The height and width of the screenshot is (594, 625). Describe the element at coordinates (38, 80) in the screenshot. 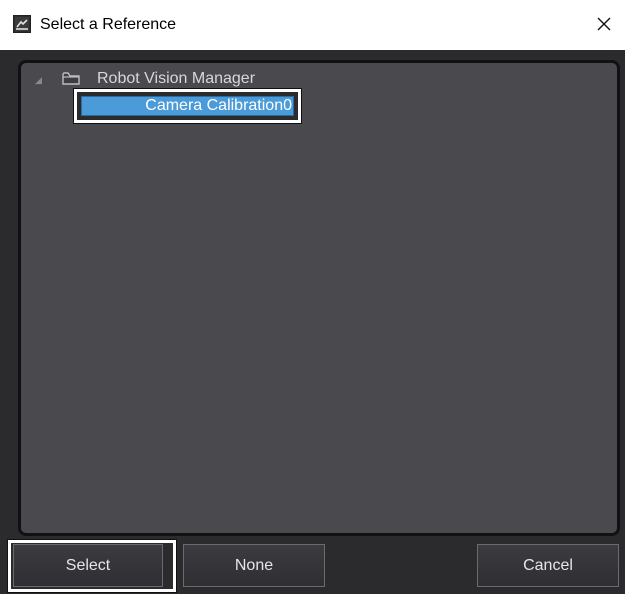

I see `expand-collapse-icon: ◢` at that location.